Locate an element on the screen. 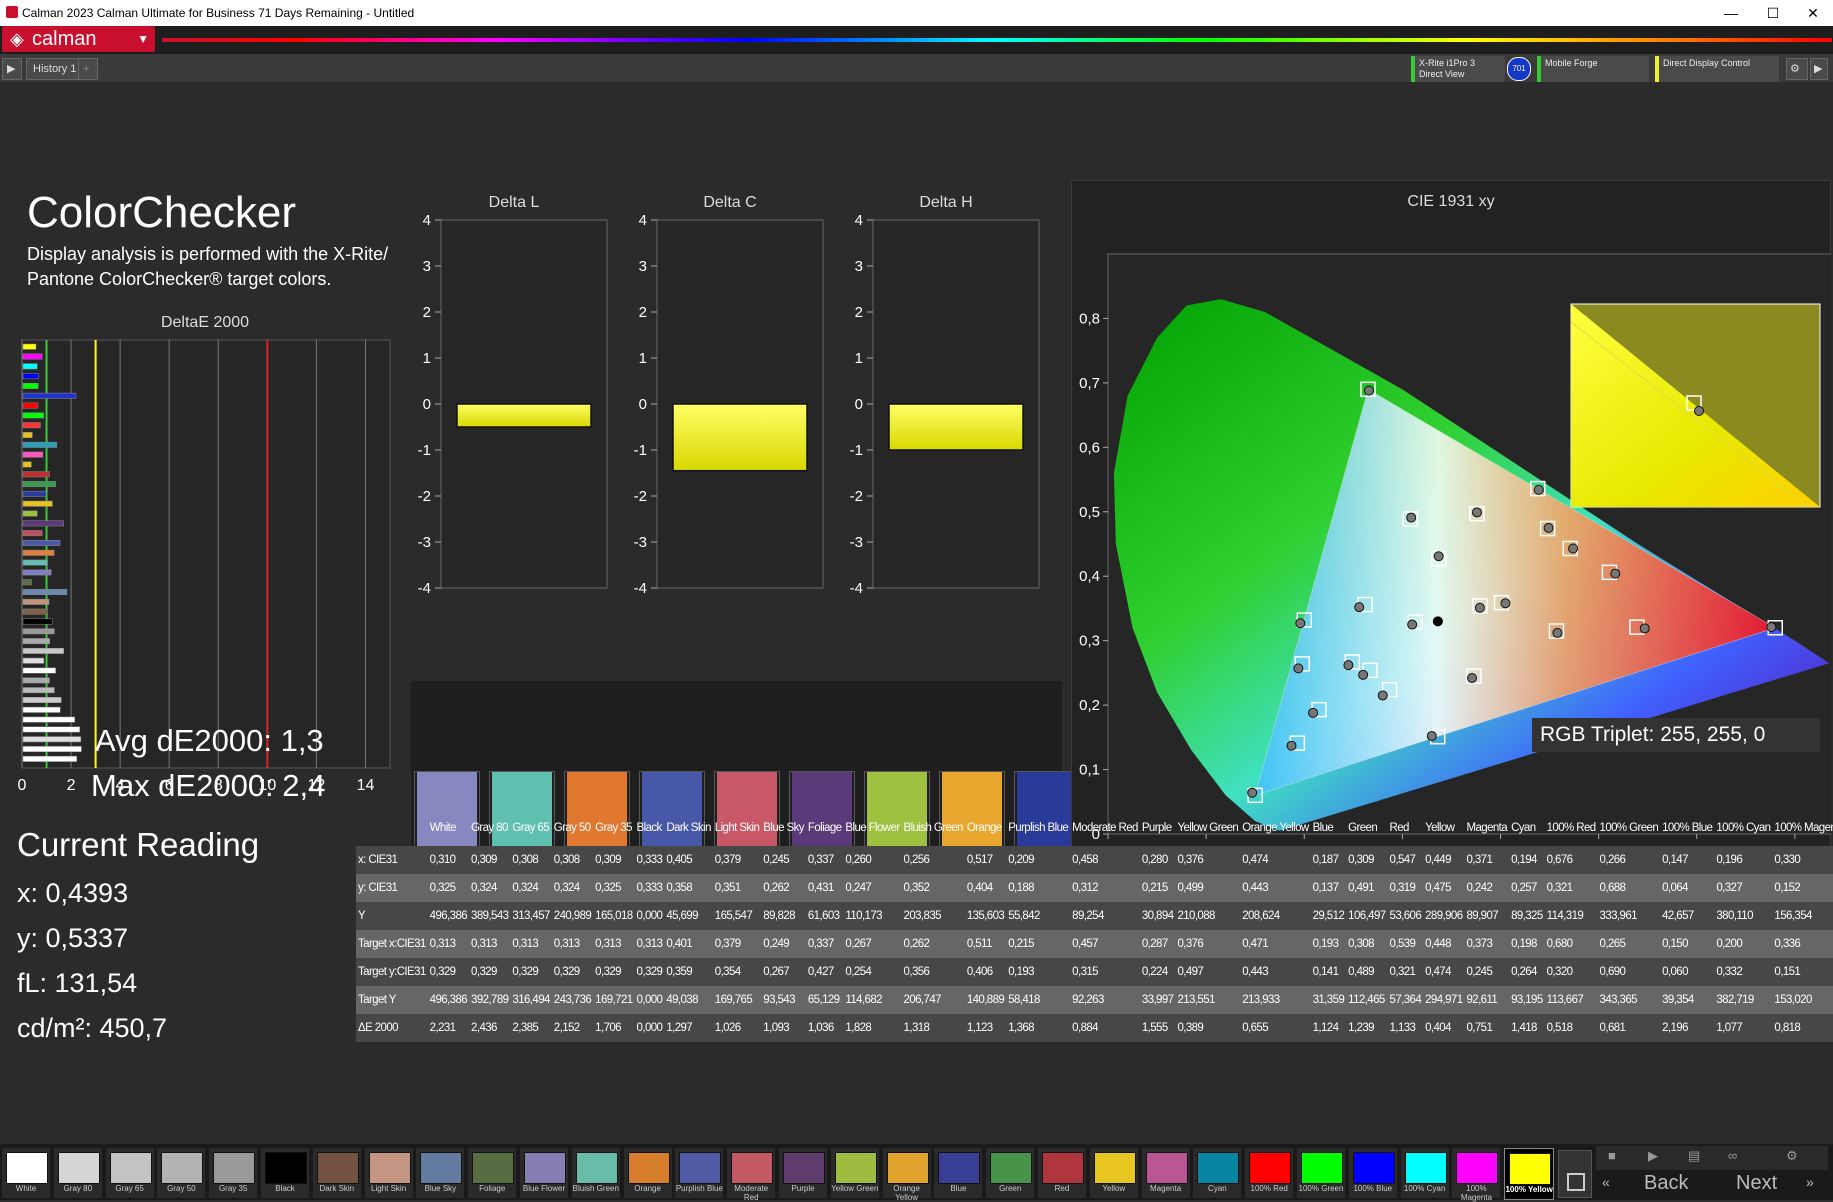  play-control-icon: ▶ is located at coordinates (1653, 1156).